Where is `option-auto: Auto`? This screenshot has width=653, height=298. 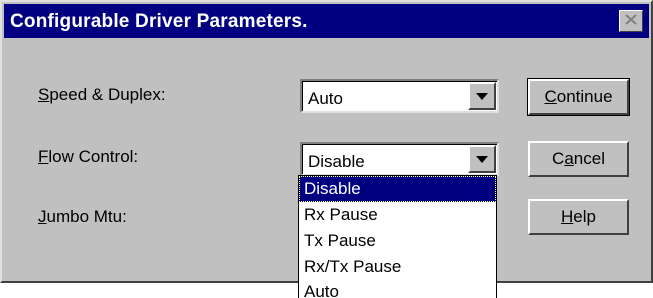 option-auto: Auto is located at coordinates (397, 289).